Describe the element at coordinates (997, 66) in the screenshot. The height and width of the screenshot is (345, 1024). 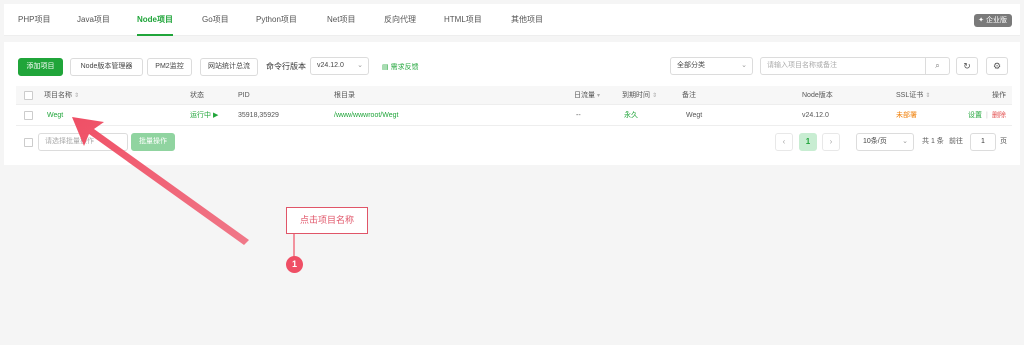
I see `gear-icon: ⚙` at that location.